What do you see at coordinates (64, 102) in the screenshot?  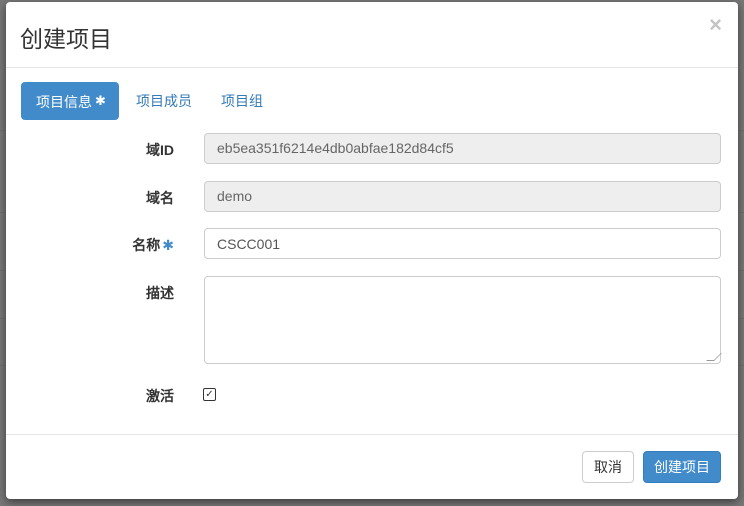 I see `tab-label: 项目信息` at bounding box center [64, 102].